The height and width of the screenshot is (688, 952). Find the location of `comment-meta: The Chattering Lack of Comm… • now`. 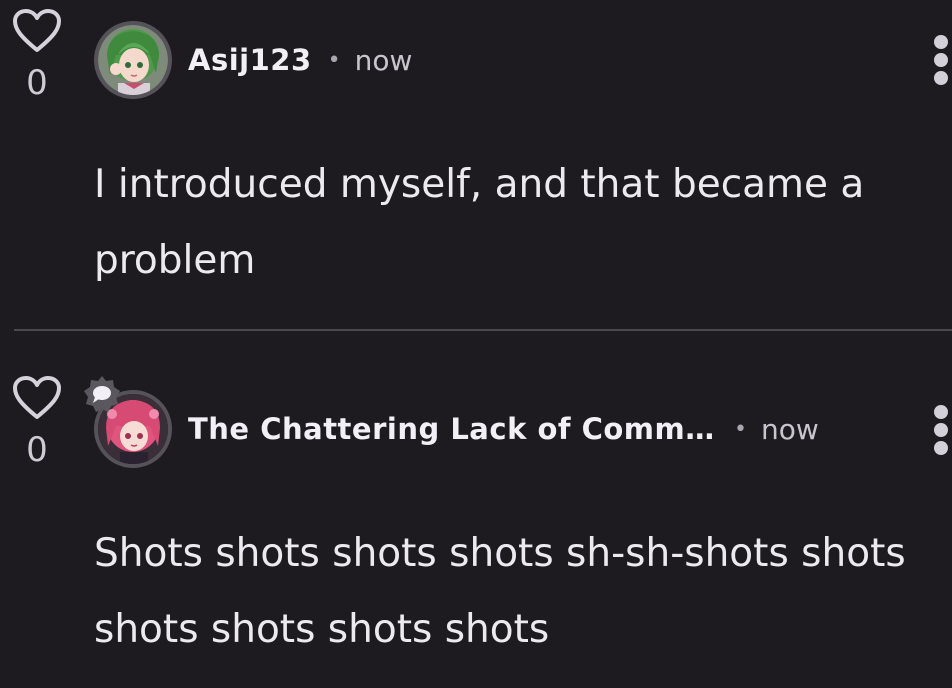

comment-meta: The Chattering Lack of Comm… • now is located at coordinates (503, 429).